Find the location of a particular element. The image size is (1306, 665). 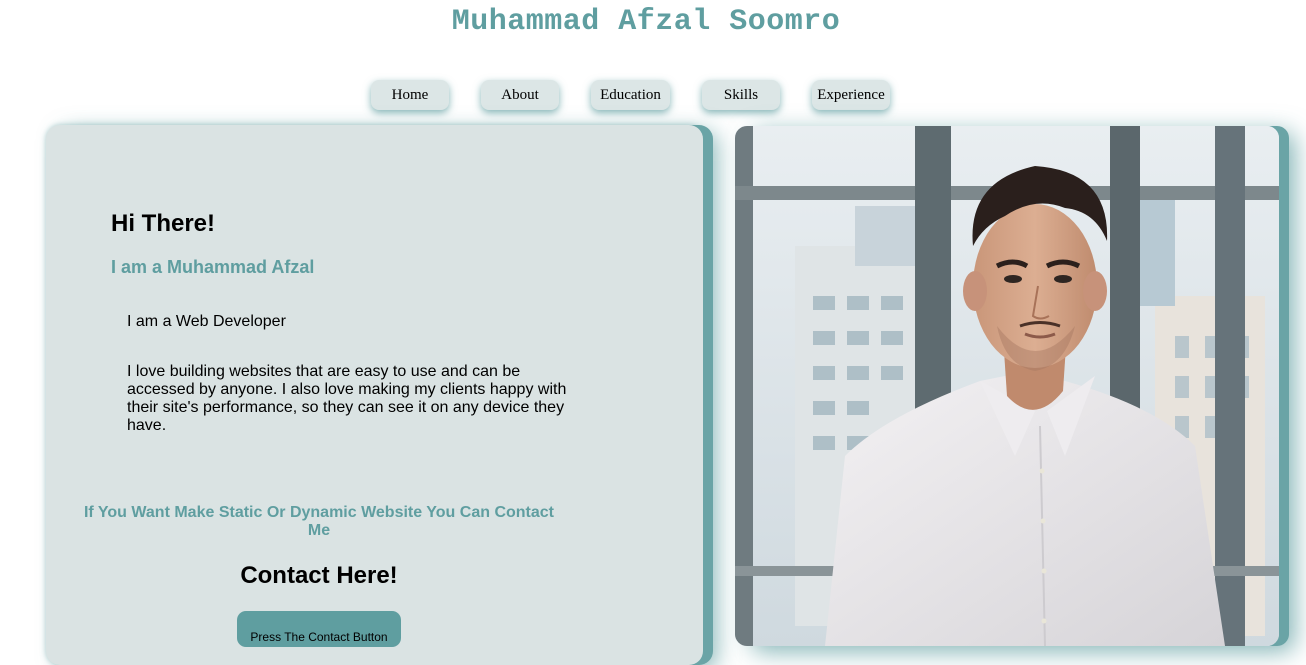

contact-heading: Contact Here! is located at coordinates (319, 575).